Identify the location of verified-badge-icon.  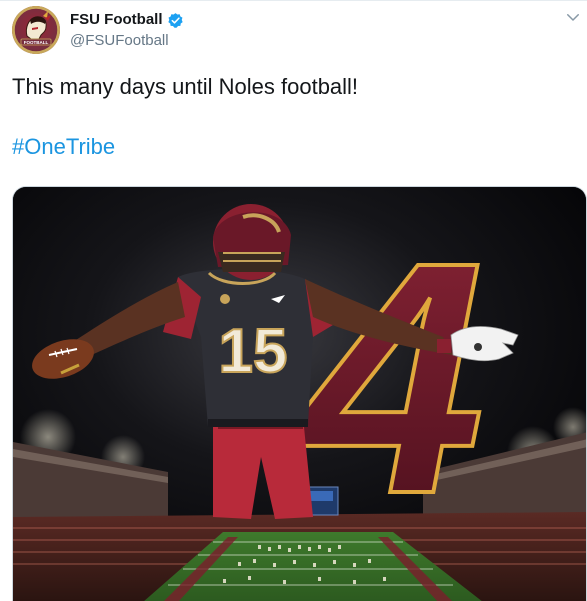
(175, 20).